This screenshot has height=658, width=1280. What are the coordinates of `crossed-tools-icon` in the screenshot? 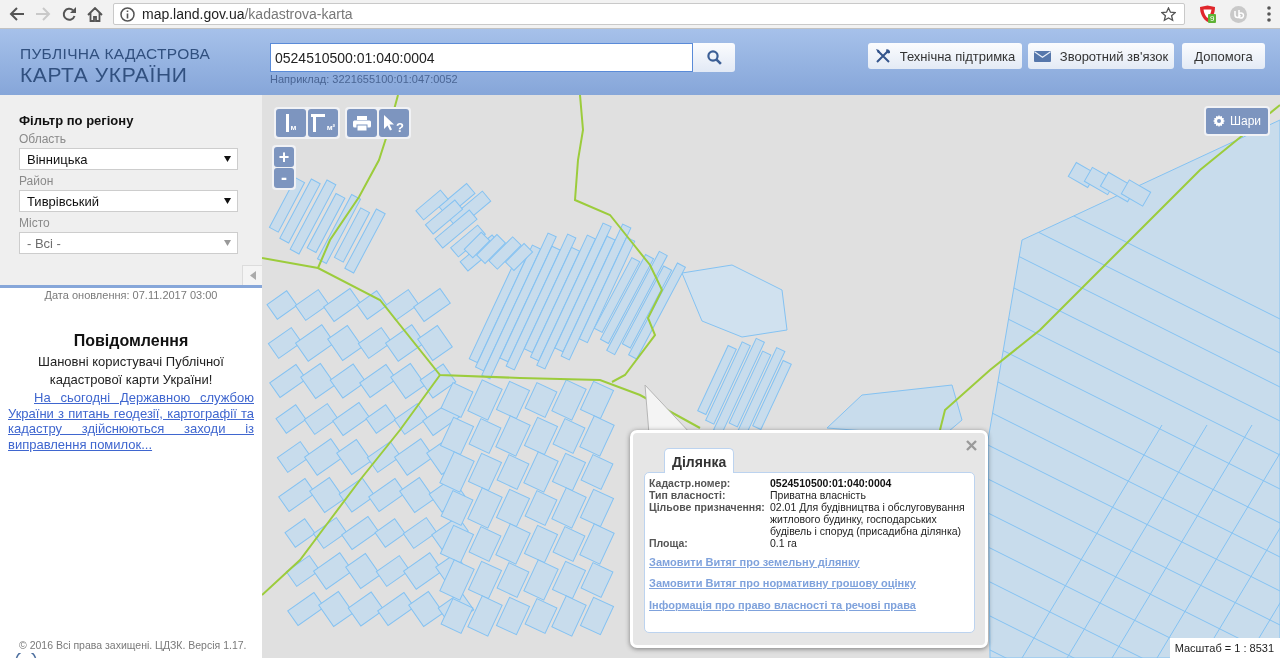 It's located at (882, 56).